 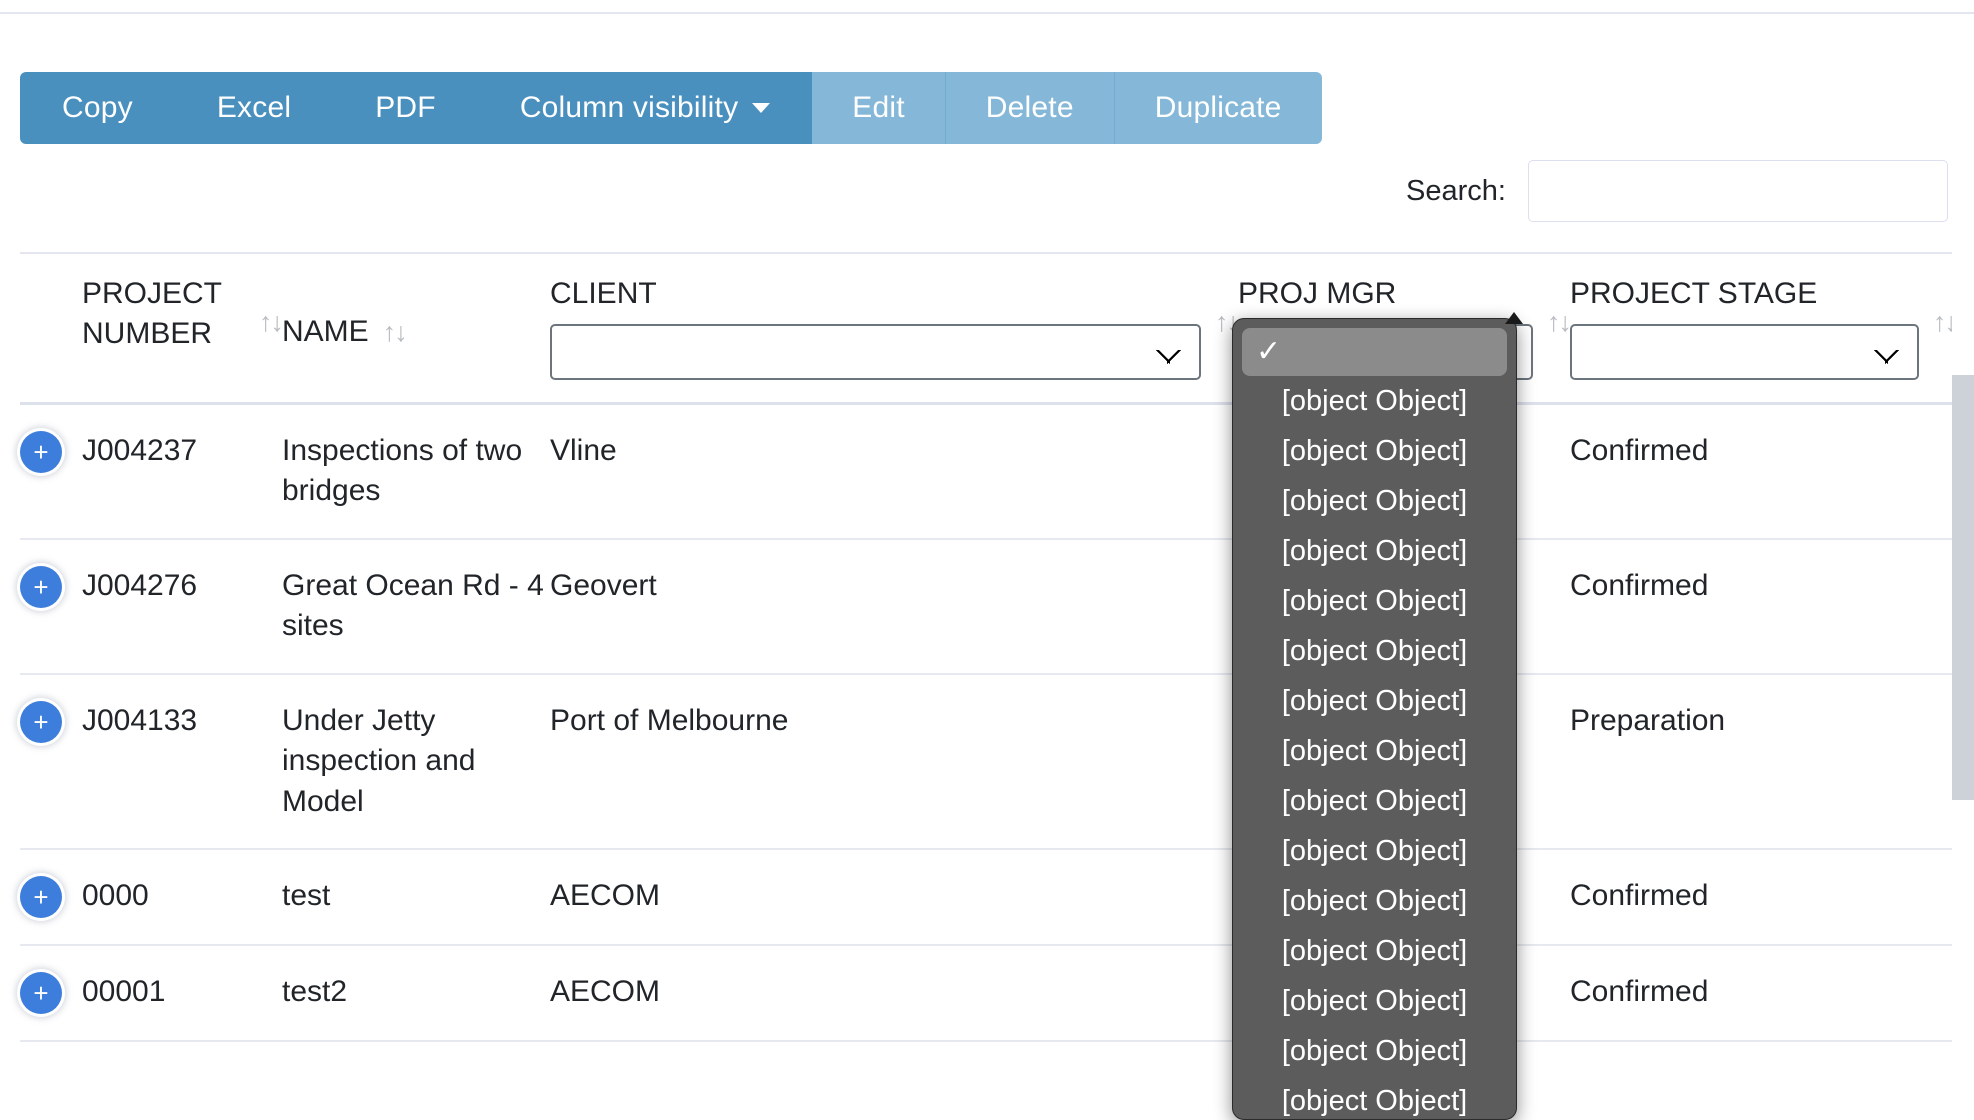 What do you see at coordinates (416, 898) in the screenshot?
I see `cell-name: test` at bounding box center [416, 898].